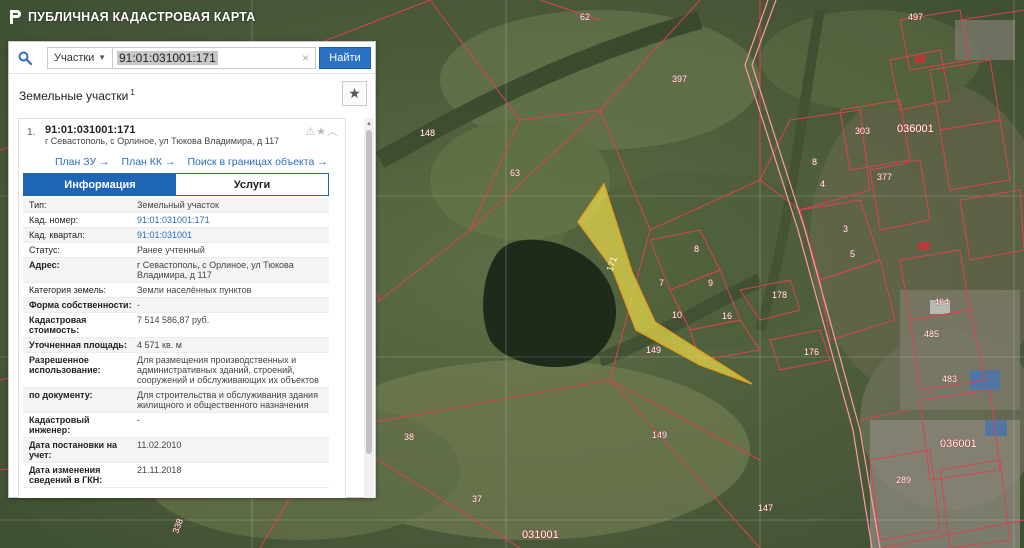 The height and width of the screenshot is (548, 1024). What do you see at coordinates (540, 535) in the screenshot?
I see `svg-text: 031001` at bounding box center [540, 535].